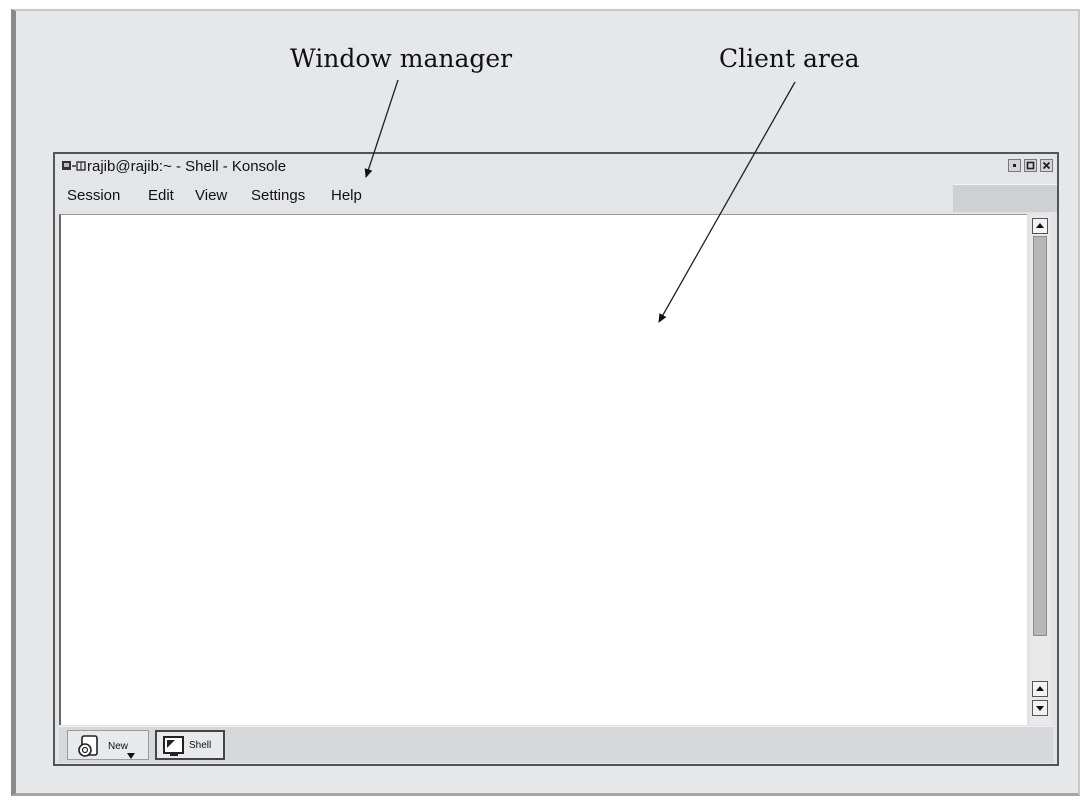 This screenshot has height=802, width=1086. What do you see at coordinates (131, 756) in the screenshot?
I see `chevron-down-icon` at bounding box center [131, 756].